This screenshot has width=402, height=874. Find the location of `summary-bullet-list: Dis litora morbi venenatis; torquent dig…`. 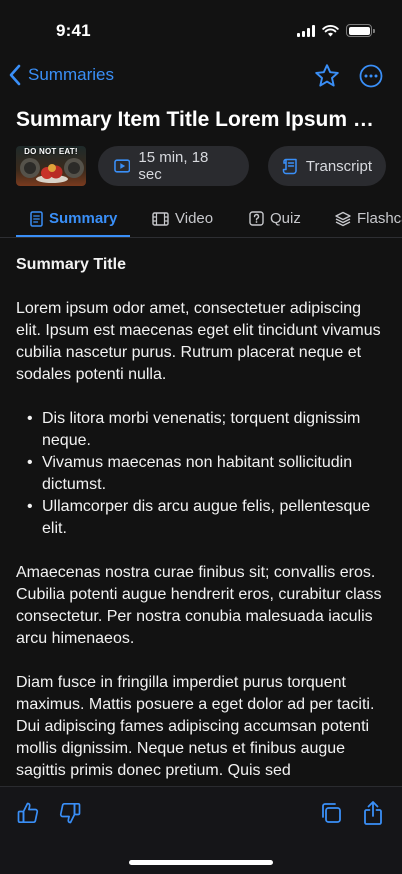

summary-bullet-list: Dis litora morbi venenatis; torquent dig… is located at coordinates (202, 474).